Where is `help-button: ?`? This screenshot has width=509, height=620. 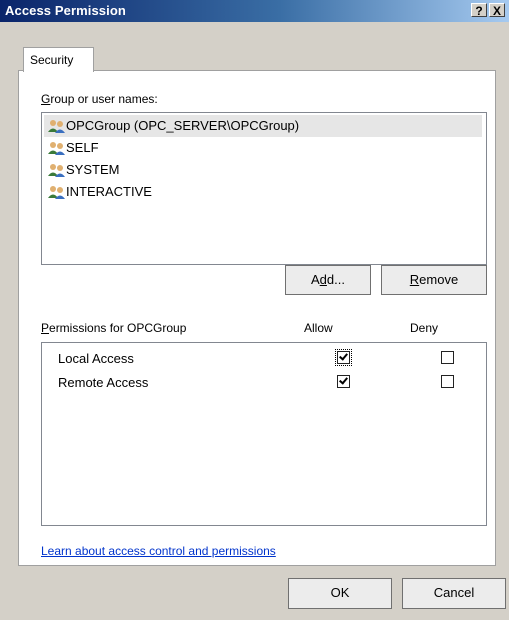 help-button: ? is located at coordinates (479, 10).